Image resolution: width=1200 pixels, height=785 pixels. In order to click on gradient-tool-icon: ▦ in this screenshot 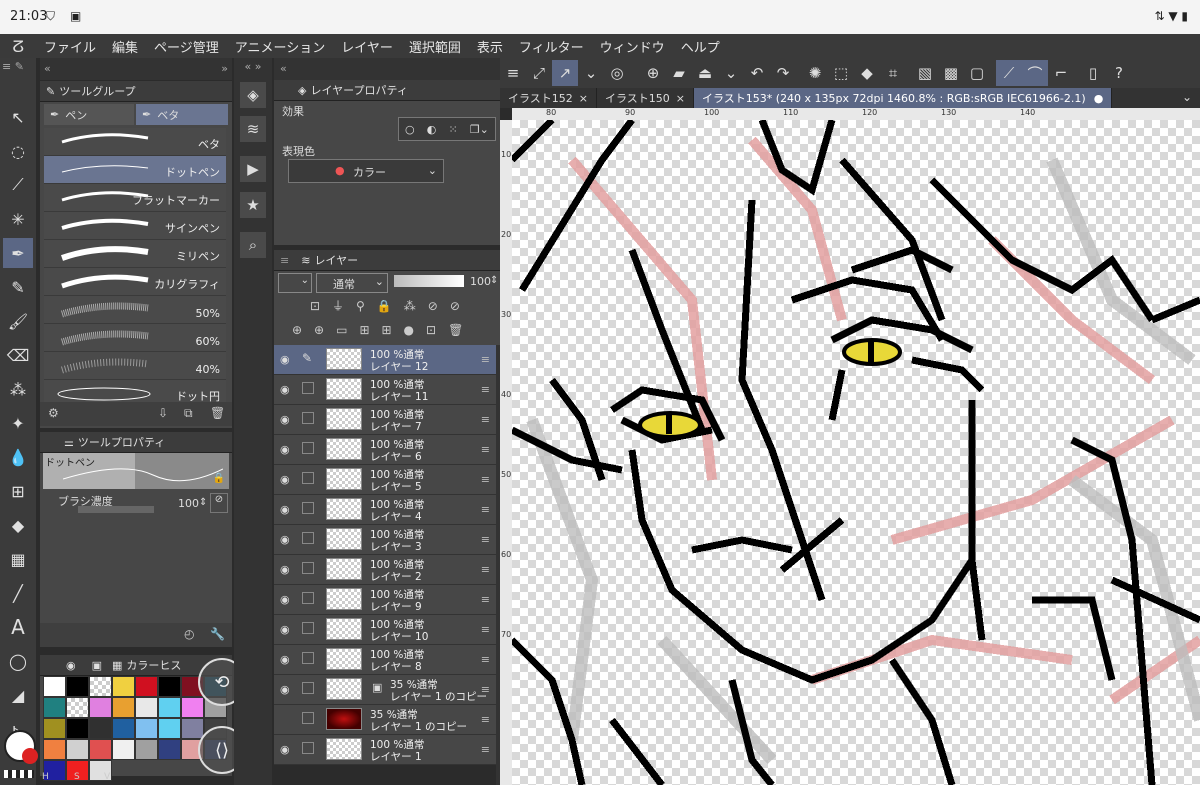, I will do `click(18, 559)`.